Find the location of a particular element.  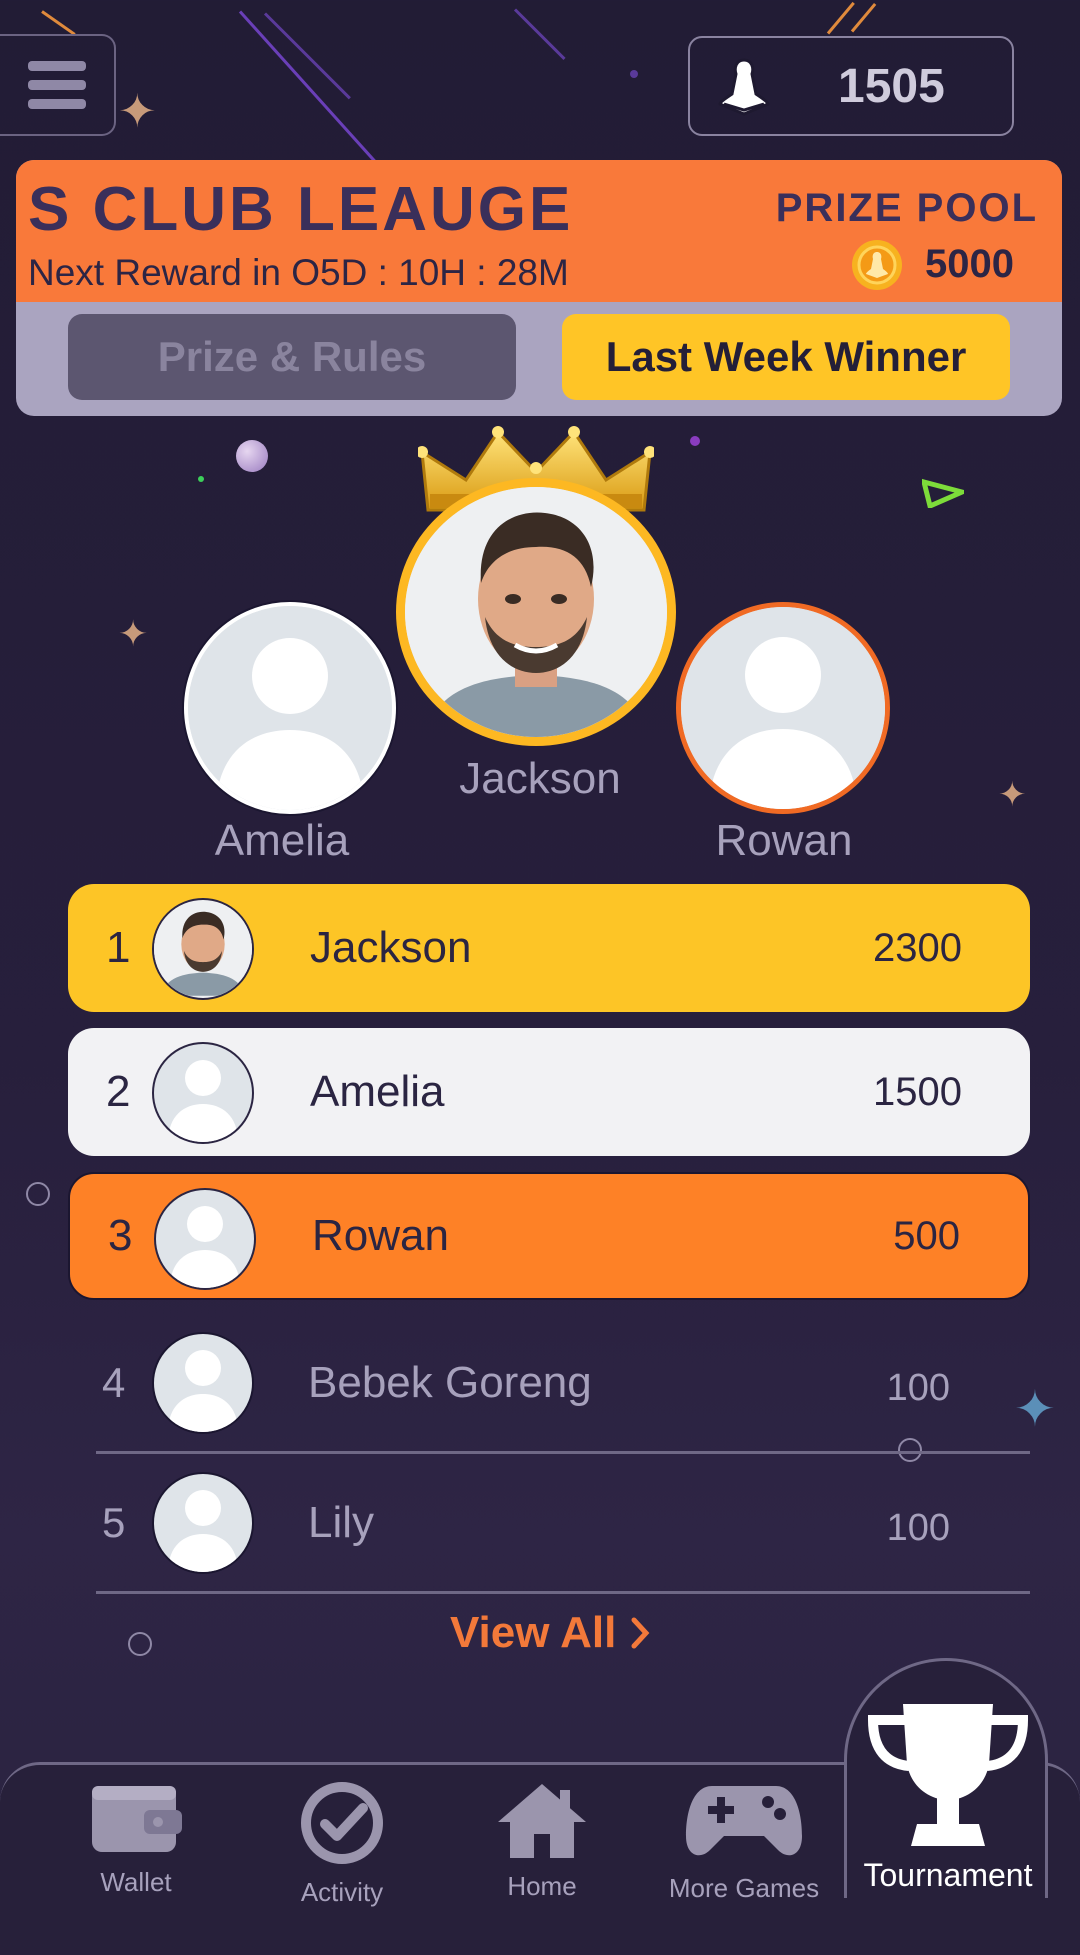

rank-number: 5 is located at coordinates (114, 1522).